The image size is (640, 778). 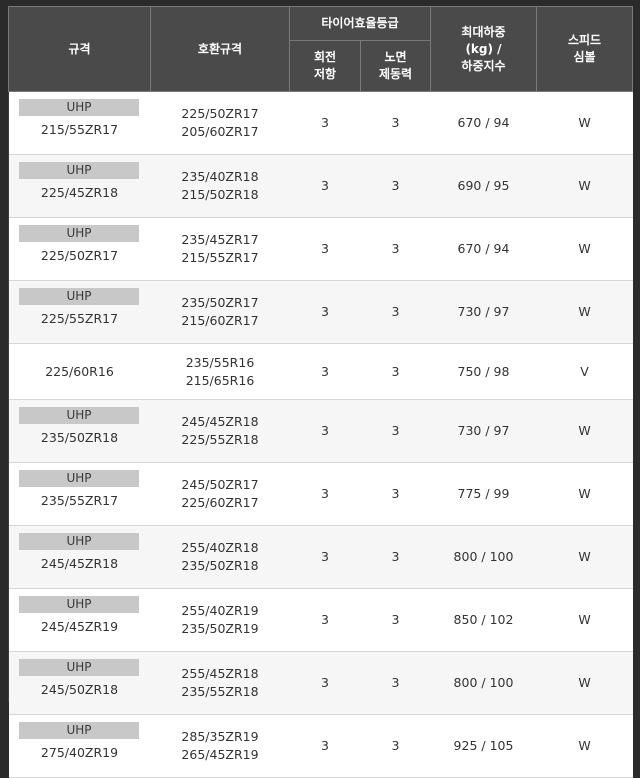 I want to click on header-max-load-line-2: (kg) /, so click(x=483, y=48).